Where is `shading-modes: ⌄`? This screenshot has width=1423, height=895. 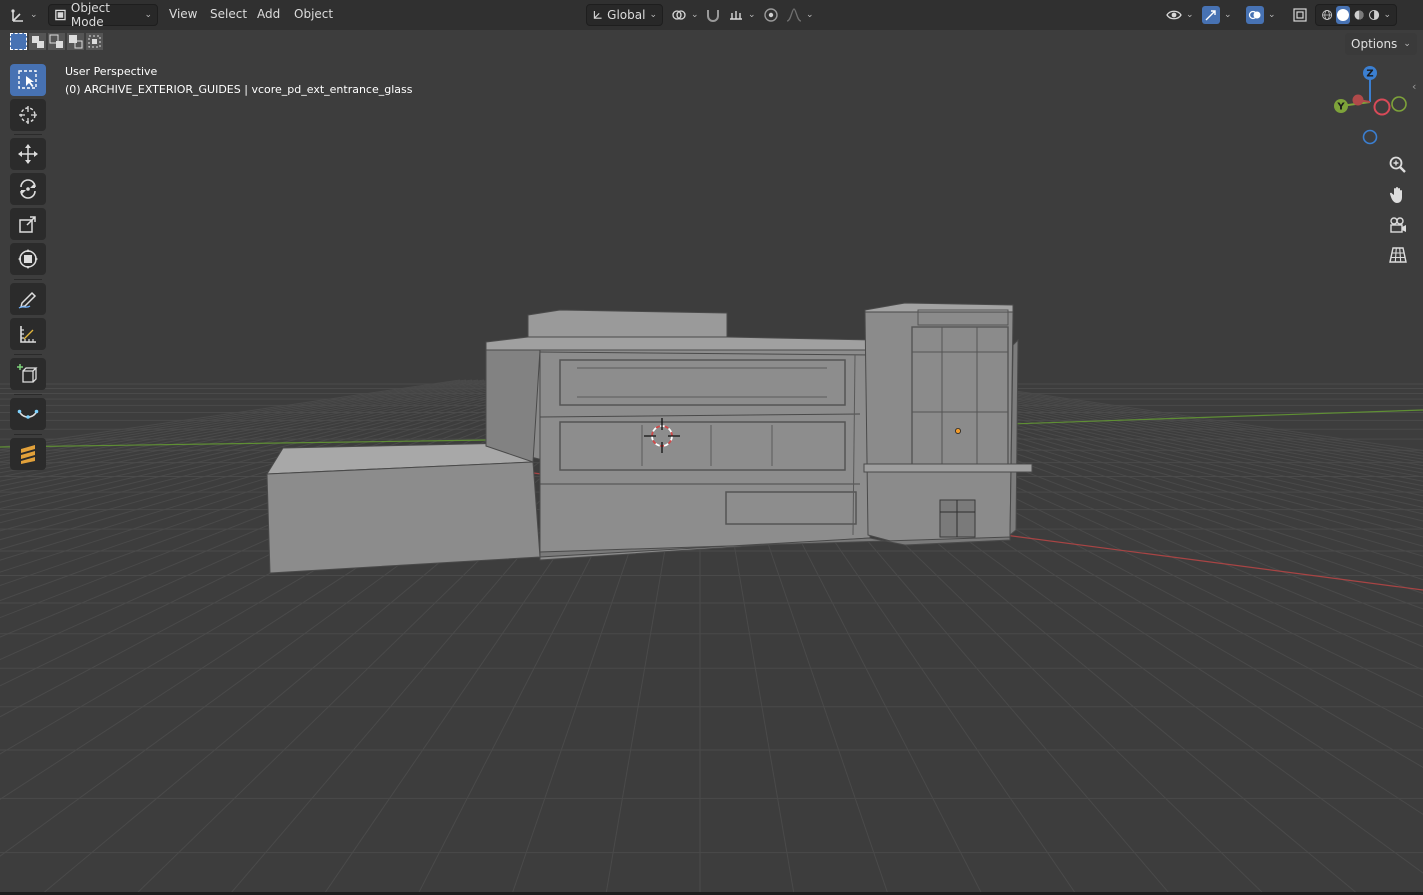 shading-modes: ⌄ is located at coordinates (1356, 15).